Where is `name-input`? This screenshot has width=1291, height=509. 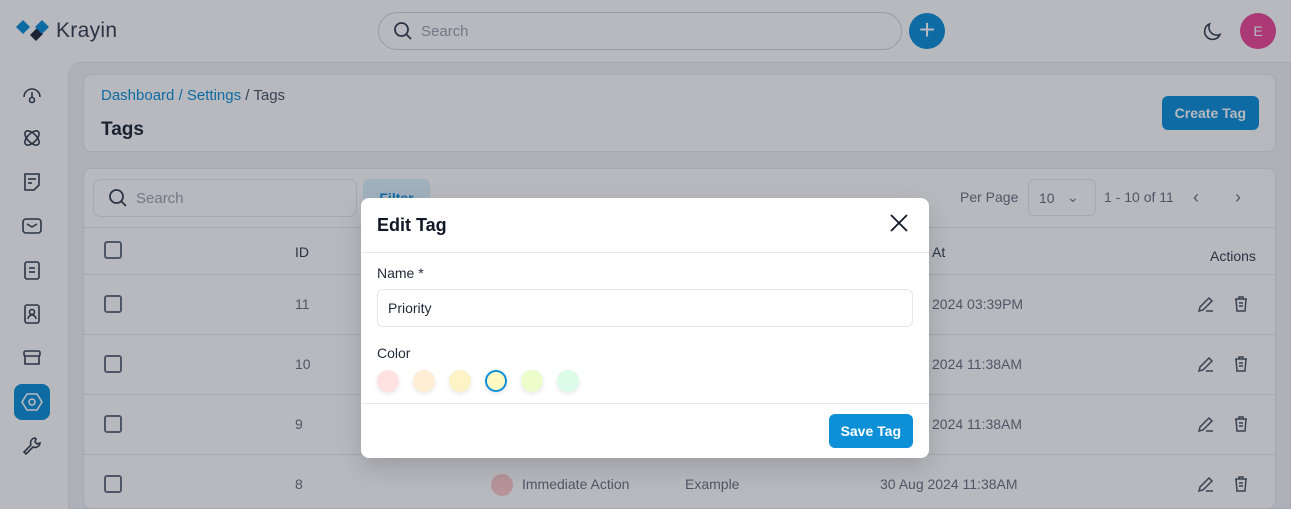
name-input is located at coordinates (645, 308).